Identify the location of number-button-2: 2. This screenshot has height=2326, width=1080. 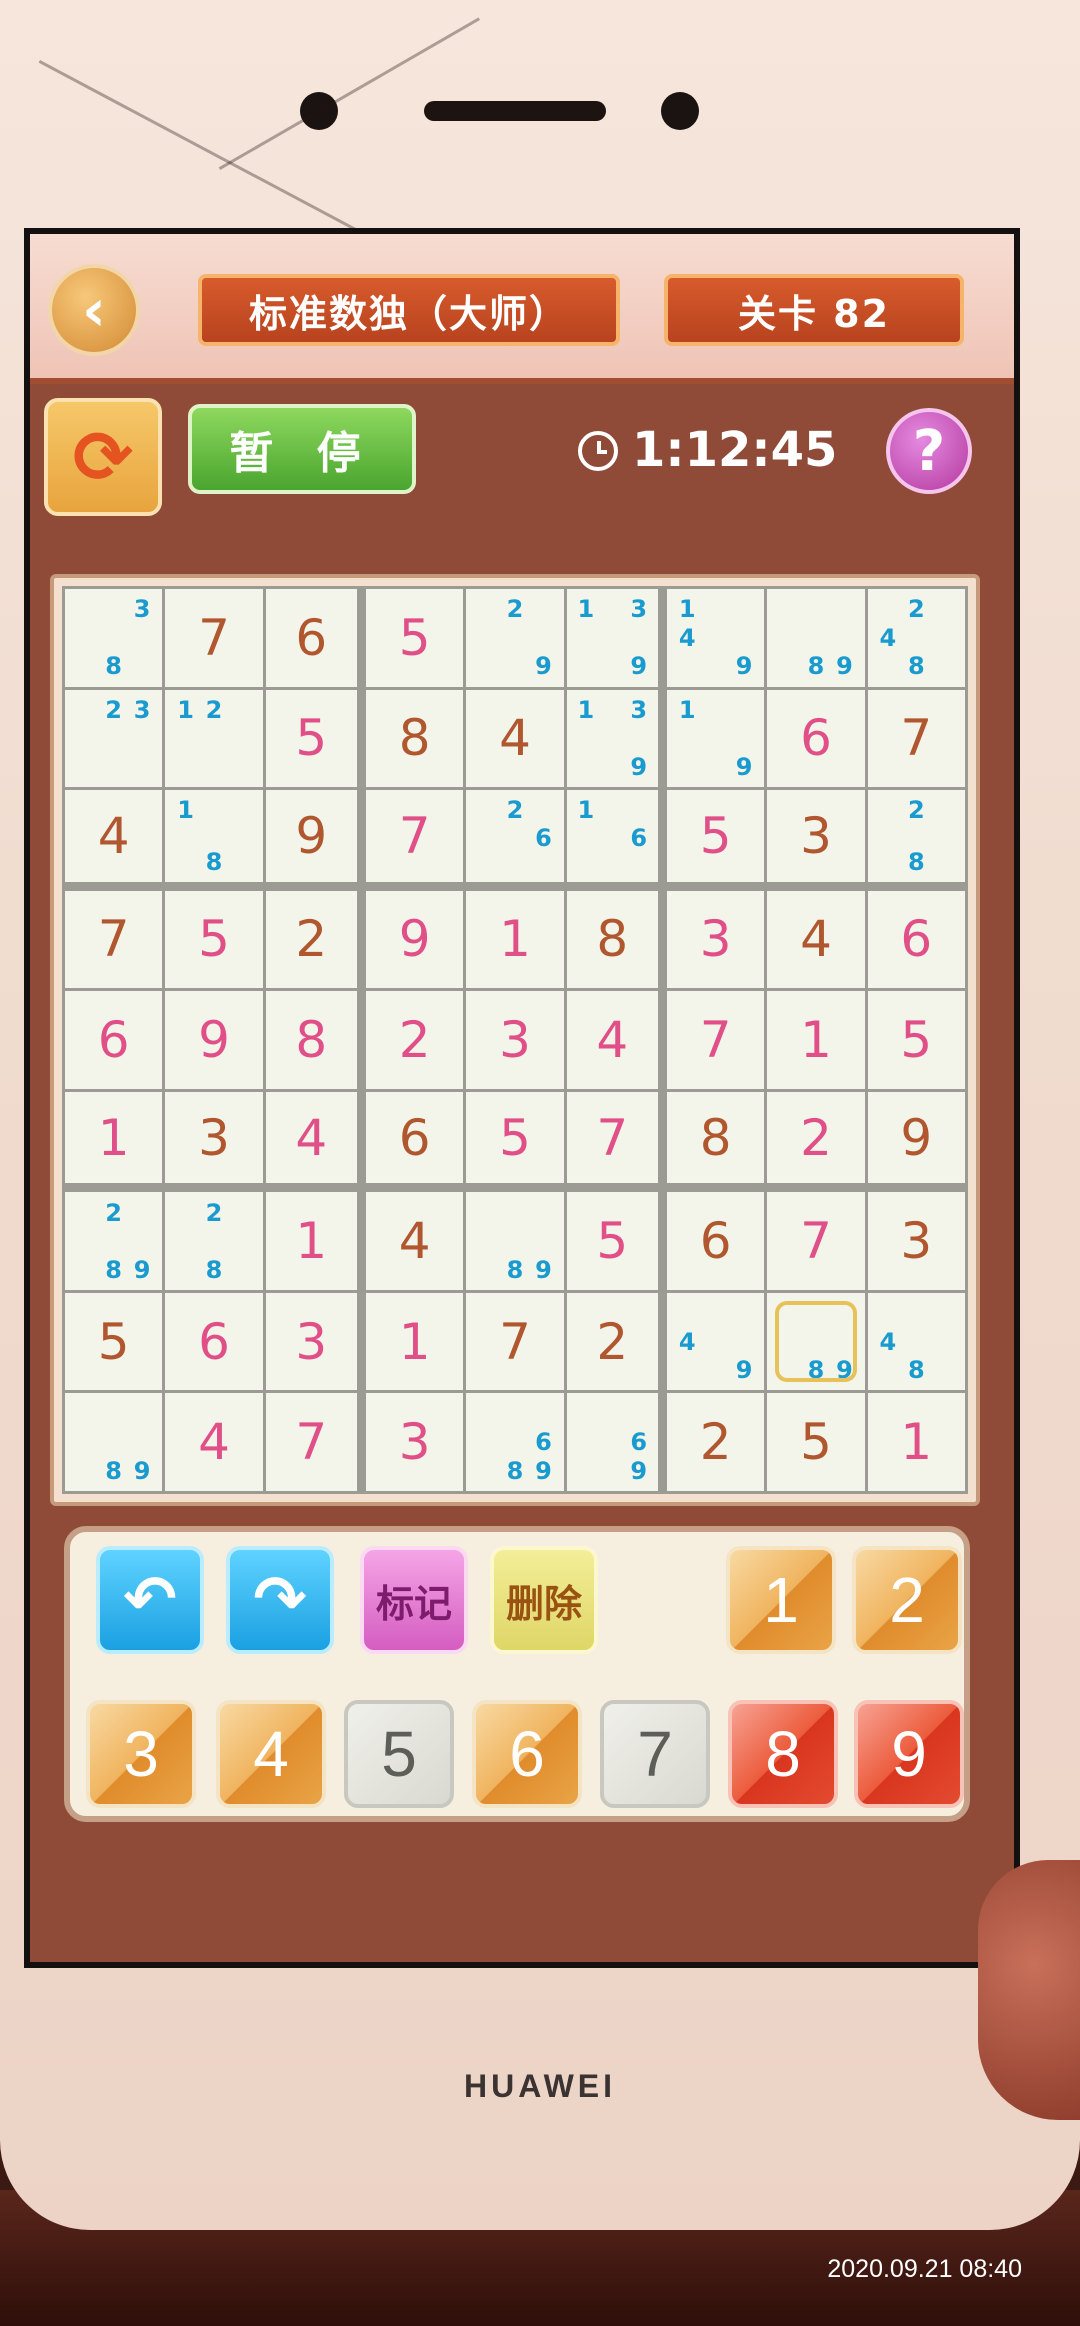
(907, 1600).